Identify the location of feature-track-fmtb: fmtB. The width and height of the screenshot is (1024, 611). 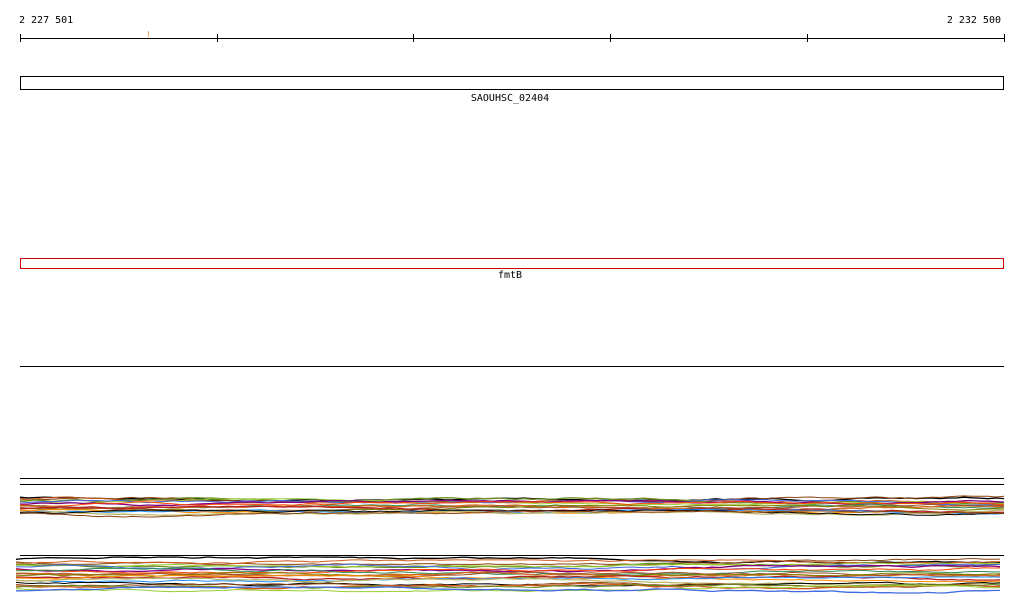
(512, 269).